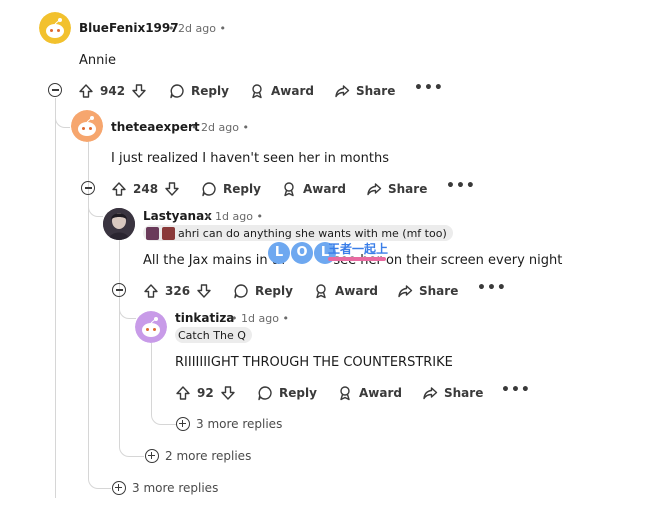 This screenshot has height=505, width=672. I want to click on comment-age: 1d ago, so click(234, 216).